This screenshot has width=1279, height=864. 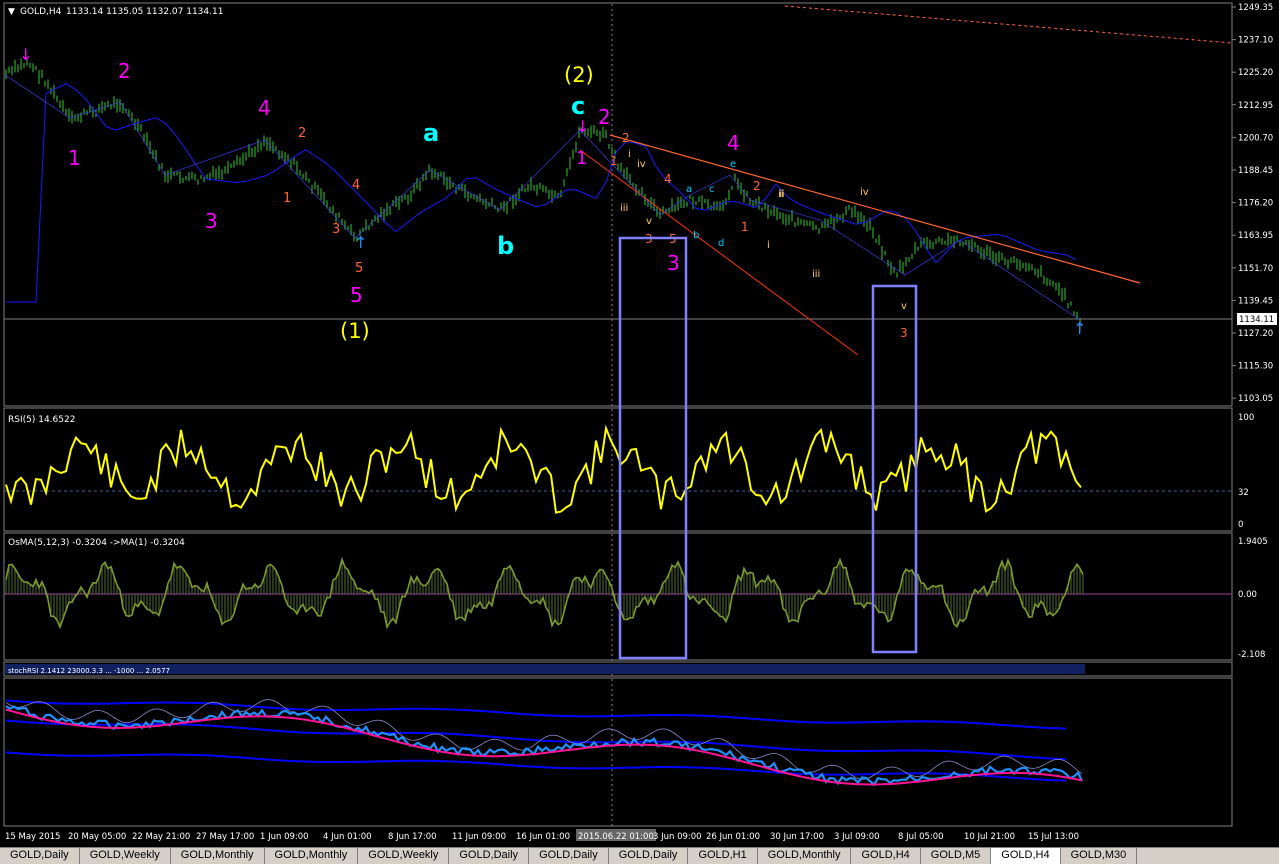 What do you see at coordinates (797, 837) in the screenshot?
I see `time-tick-label: 30 Jun 17:00` at bounding box center [797, 837].